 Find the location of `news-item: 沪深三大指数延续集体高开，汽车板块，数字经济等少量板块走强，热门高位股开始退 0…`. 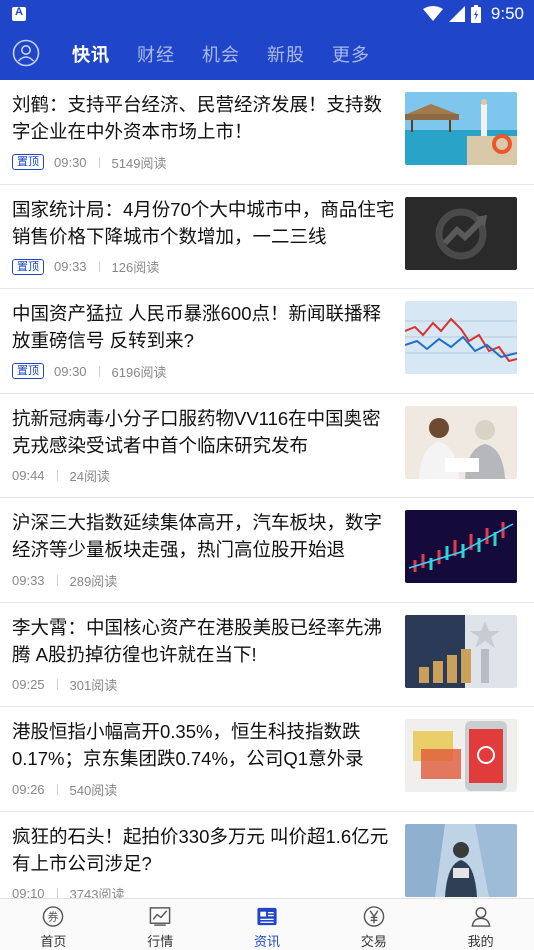

news-item: 沪深三大指数延续集体高开，汽车板块，数字经济等少量板块走强，热门高位股开始退 0… is located at coordinates (267, 550).